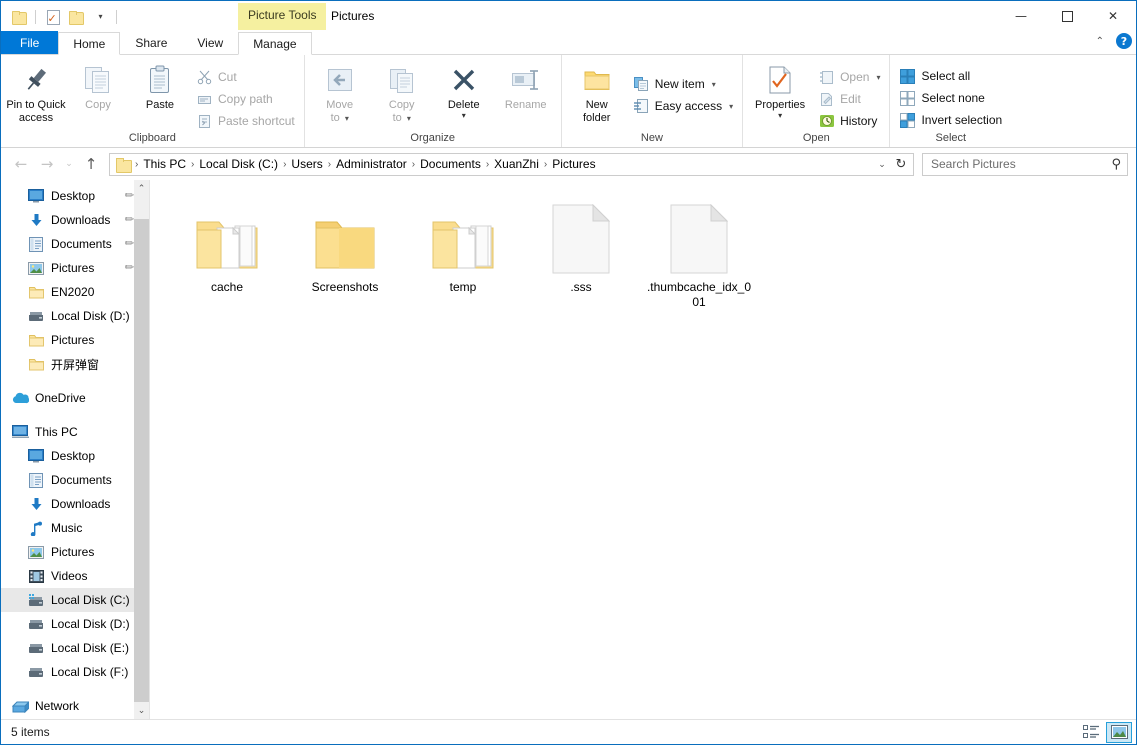 This screenshot has height=745, width=1137. Describe the element at coordinates (1119, 732) in the screenshot. I see `large-icons-view-button` at that location.